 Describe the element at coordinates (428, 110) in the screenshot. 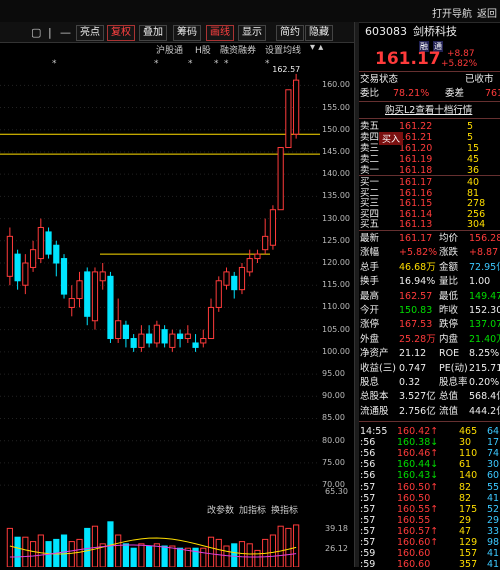

I see `buy-l2-link: 购买L2查看十档行情` at that location.